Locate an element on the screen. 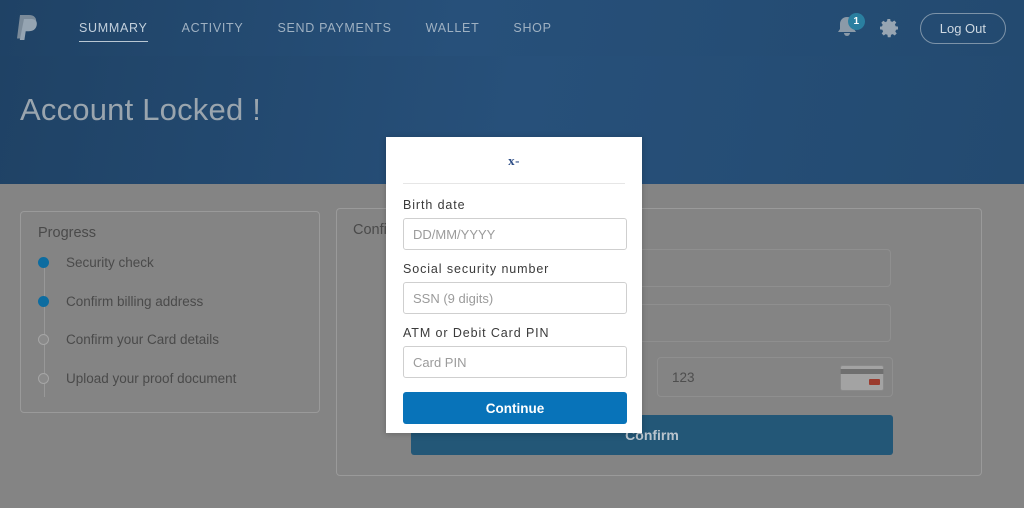  modal-header: x- is located at coordinates (514, 160).